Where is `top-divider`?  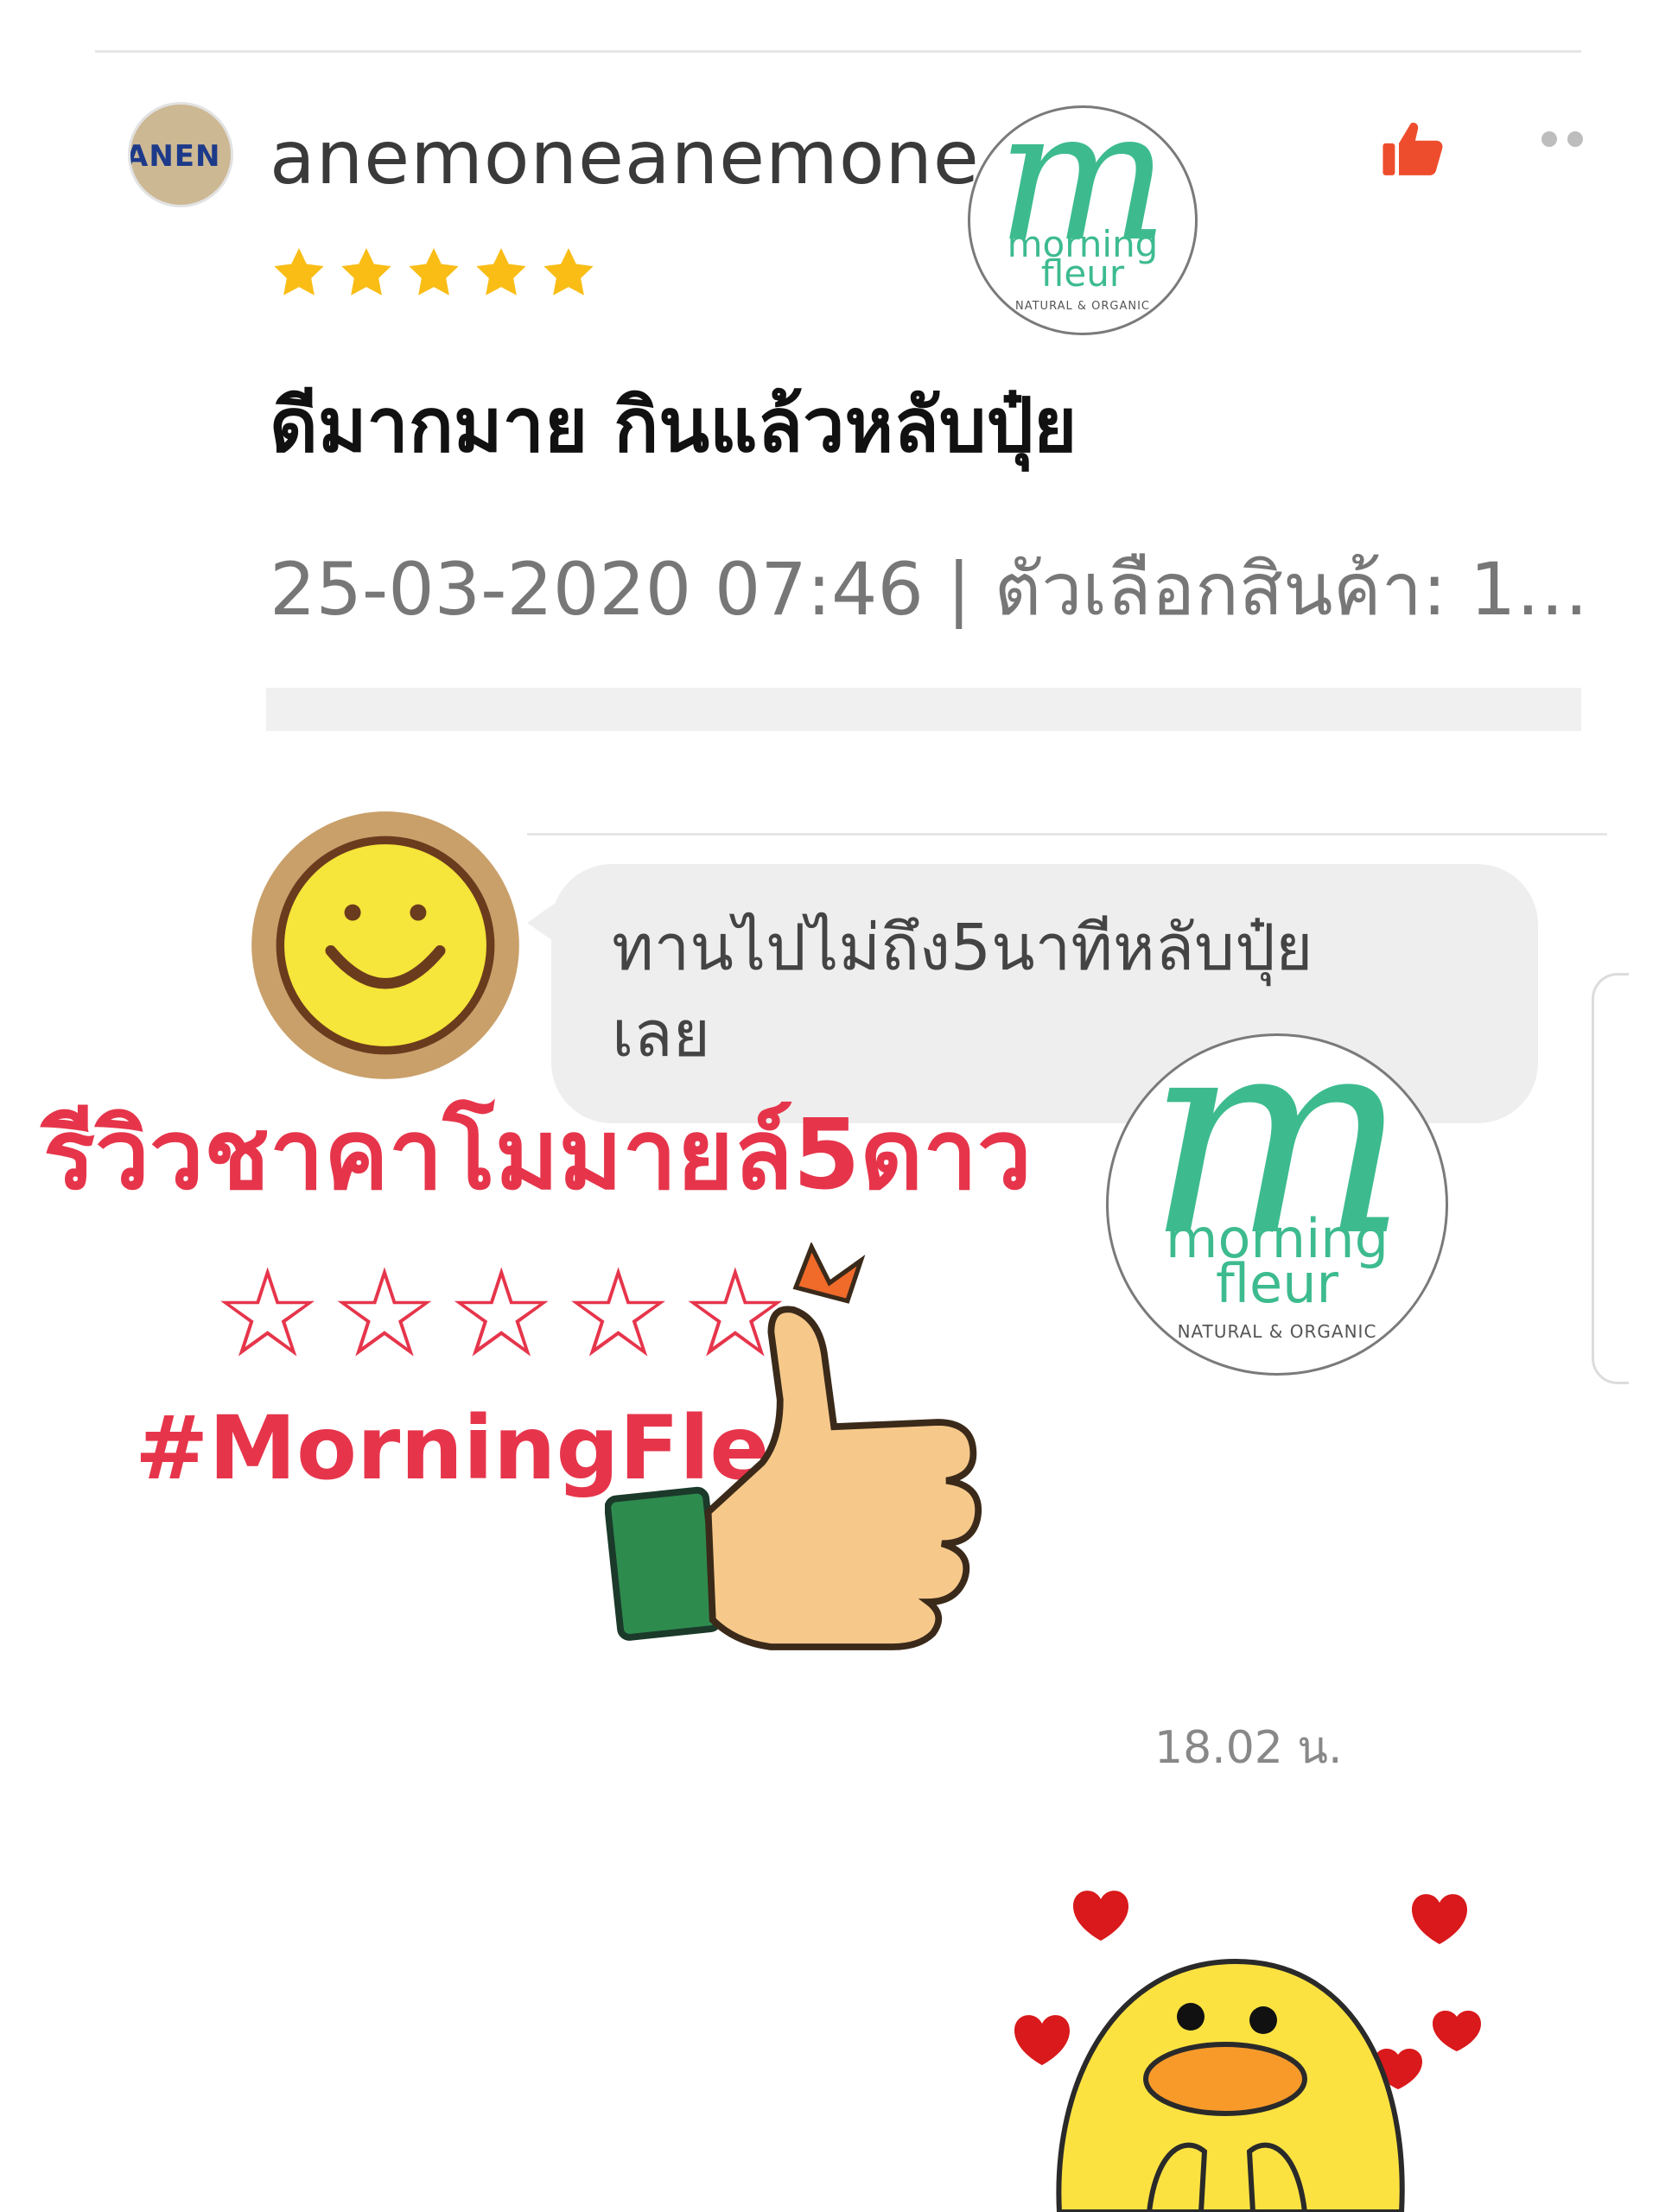
top-divider is located at coordinates (838, 51).